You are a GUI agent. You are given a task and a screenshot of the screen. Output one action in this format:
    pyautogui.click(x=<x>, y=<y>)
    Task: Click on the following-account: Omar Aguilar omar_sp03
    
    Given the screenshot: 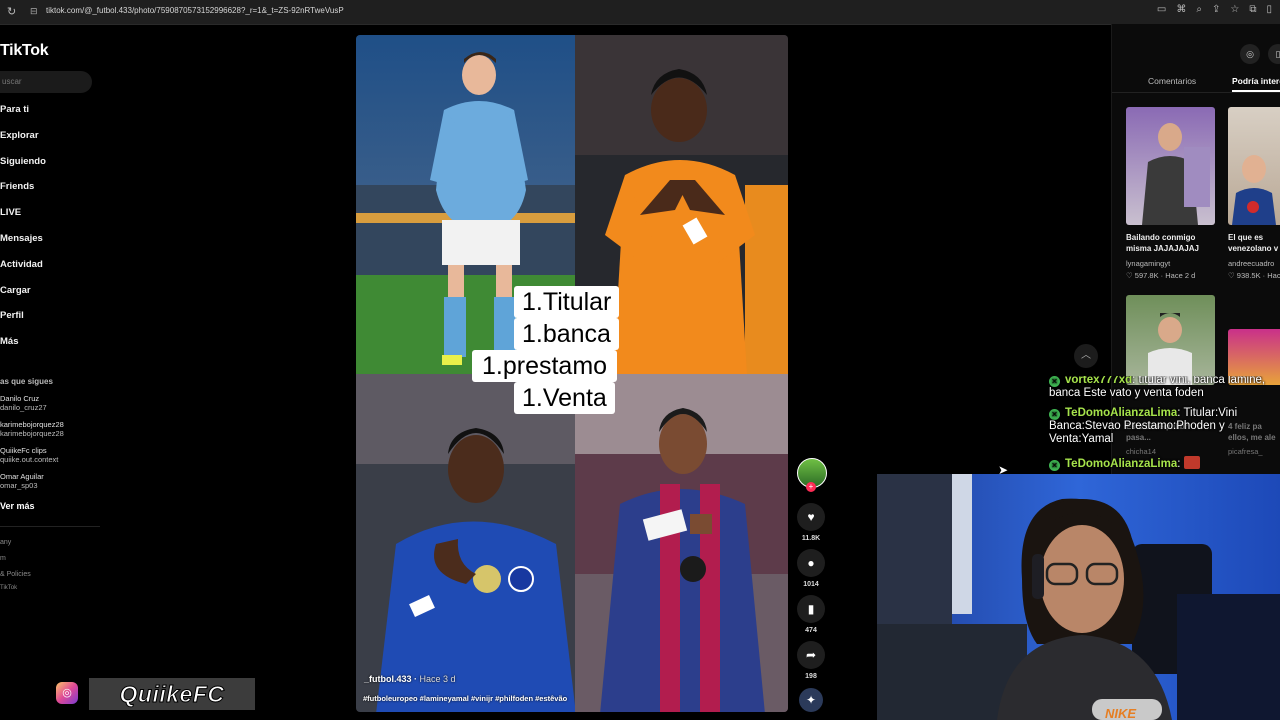 What is the action you would take?
    pyautogui.click(x=54, y=481)
    